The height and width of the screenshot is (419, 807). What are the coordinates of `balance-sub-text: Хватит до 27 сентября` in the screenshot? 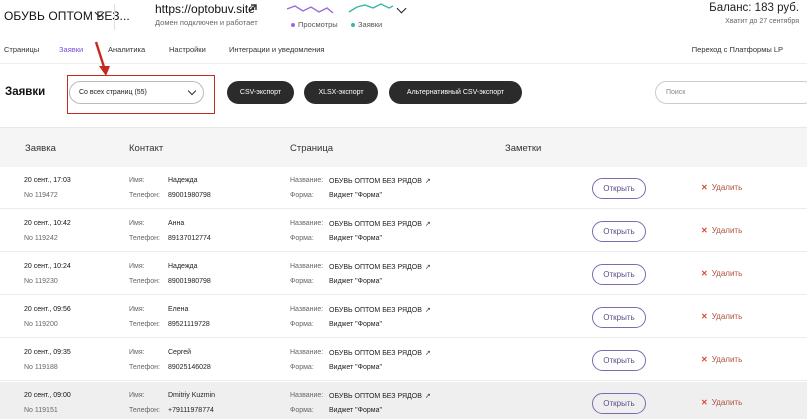 It's located at (762, 21).